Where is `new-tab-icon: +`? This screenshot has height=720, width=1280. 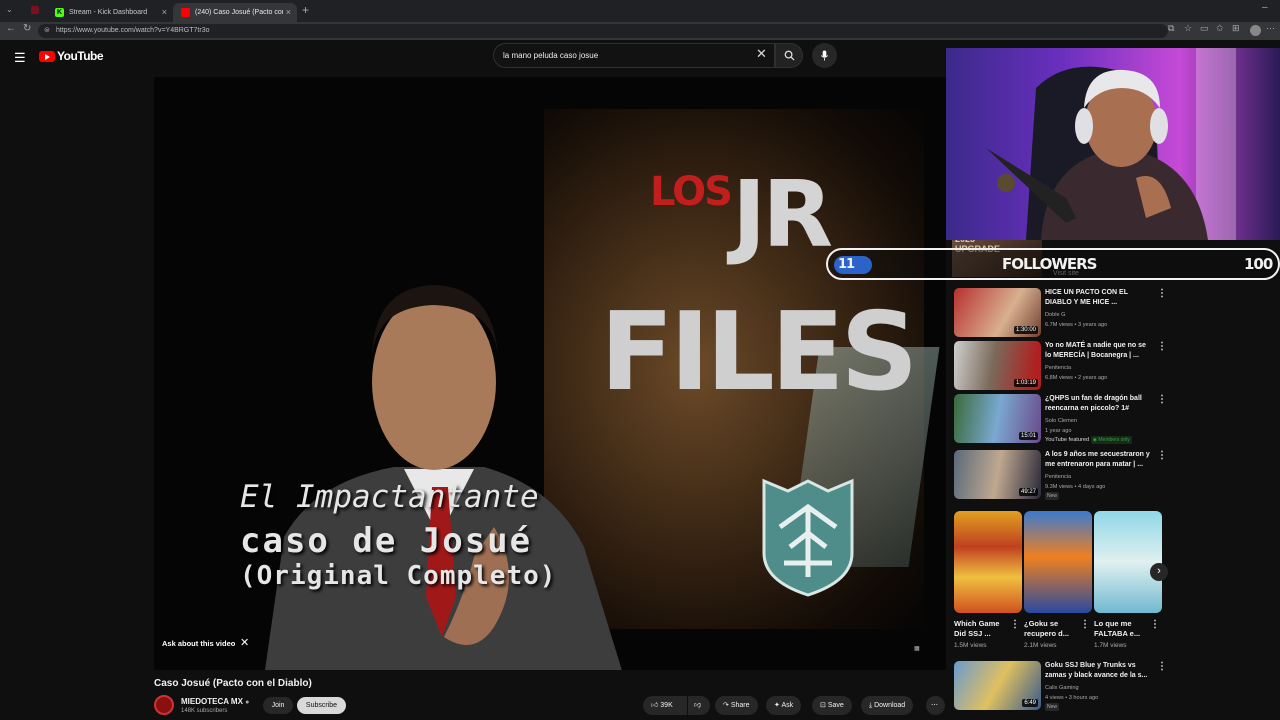
new-tab-icon: + is located at coordinates (305, 10).